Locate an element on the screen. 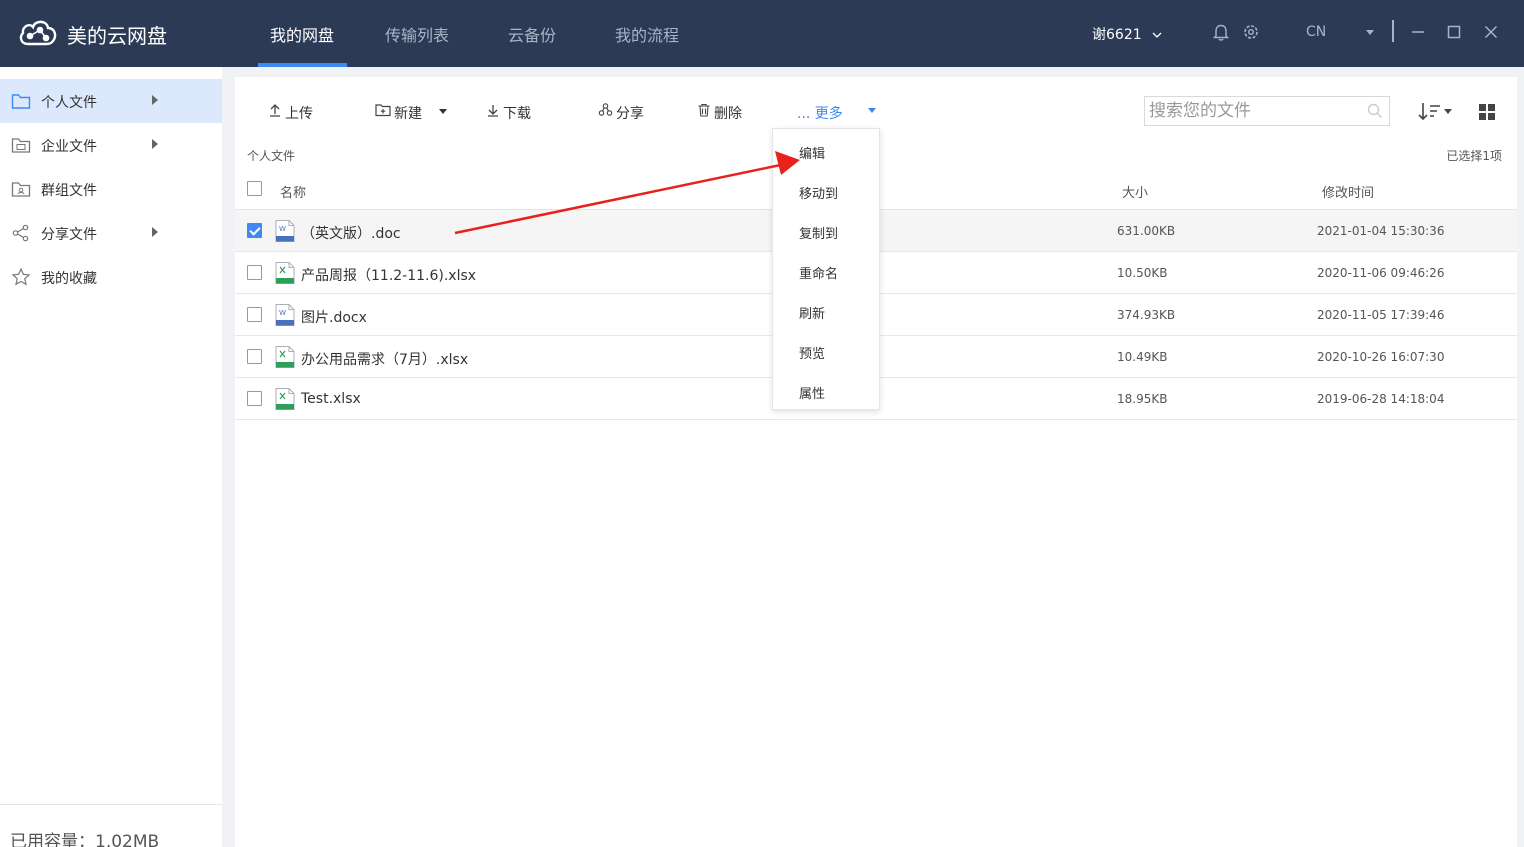 This screenshot has width=1524, height=847. file-name: 图片.docx is located at coordinates (334, 317).